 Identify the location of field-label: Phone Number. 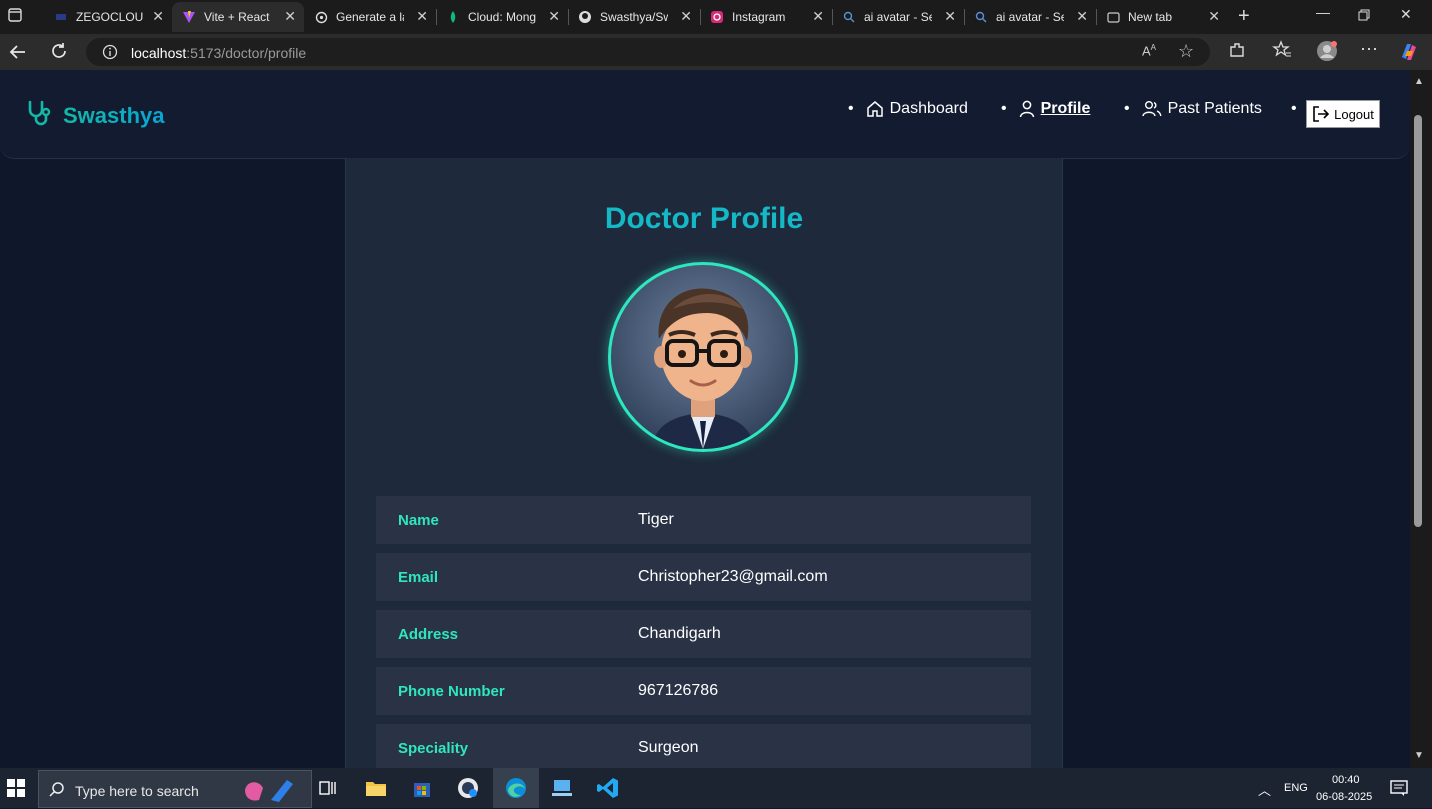
(451, 691).